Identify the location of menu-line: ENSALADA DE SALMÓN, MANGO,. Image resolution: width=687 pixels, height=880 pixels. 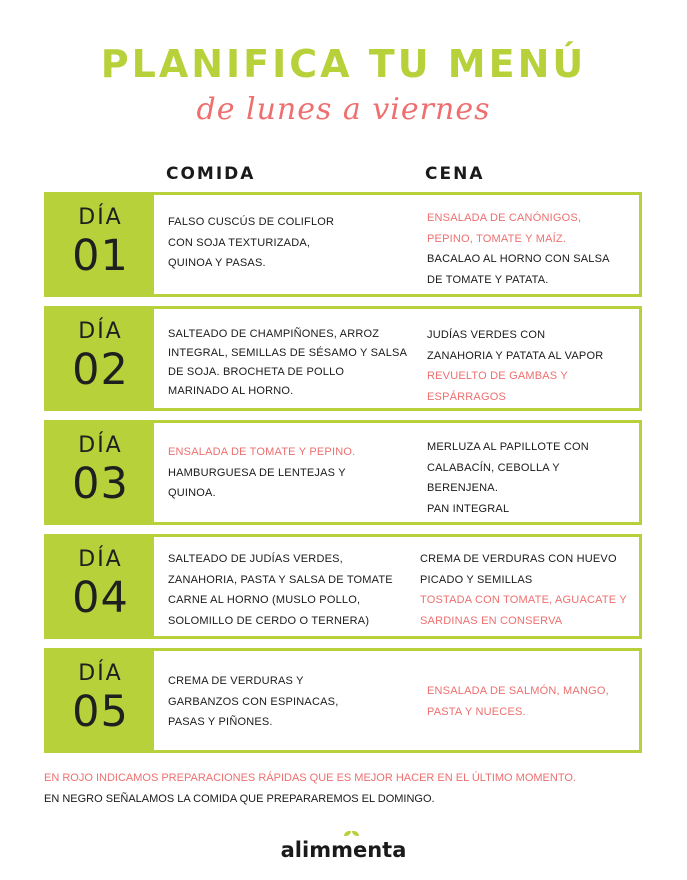
(518, 691).